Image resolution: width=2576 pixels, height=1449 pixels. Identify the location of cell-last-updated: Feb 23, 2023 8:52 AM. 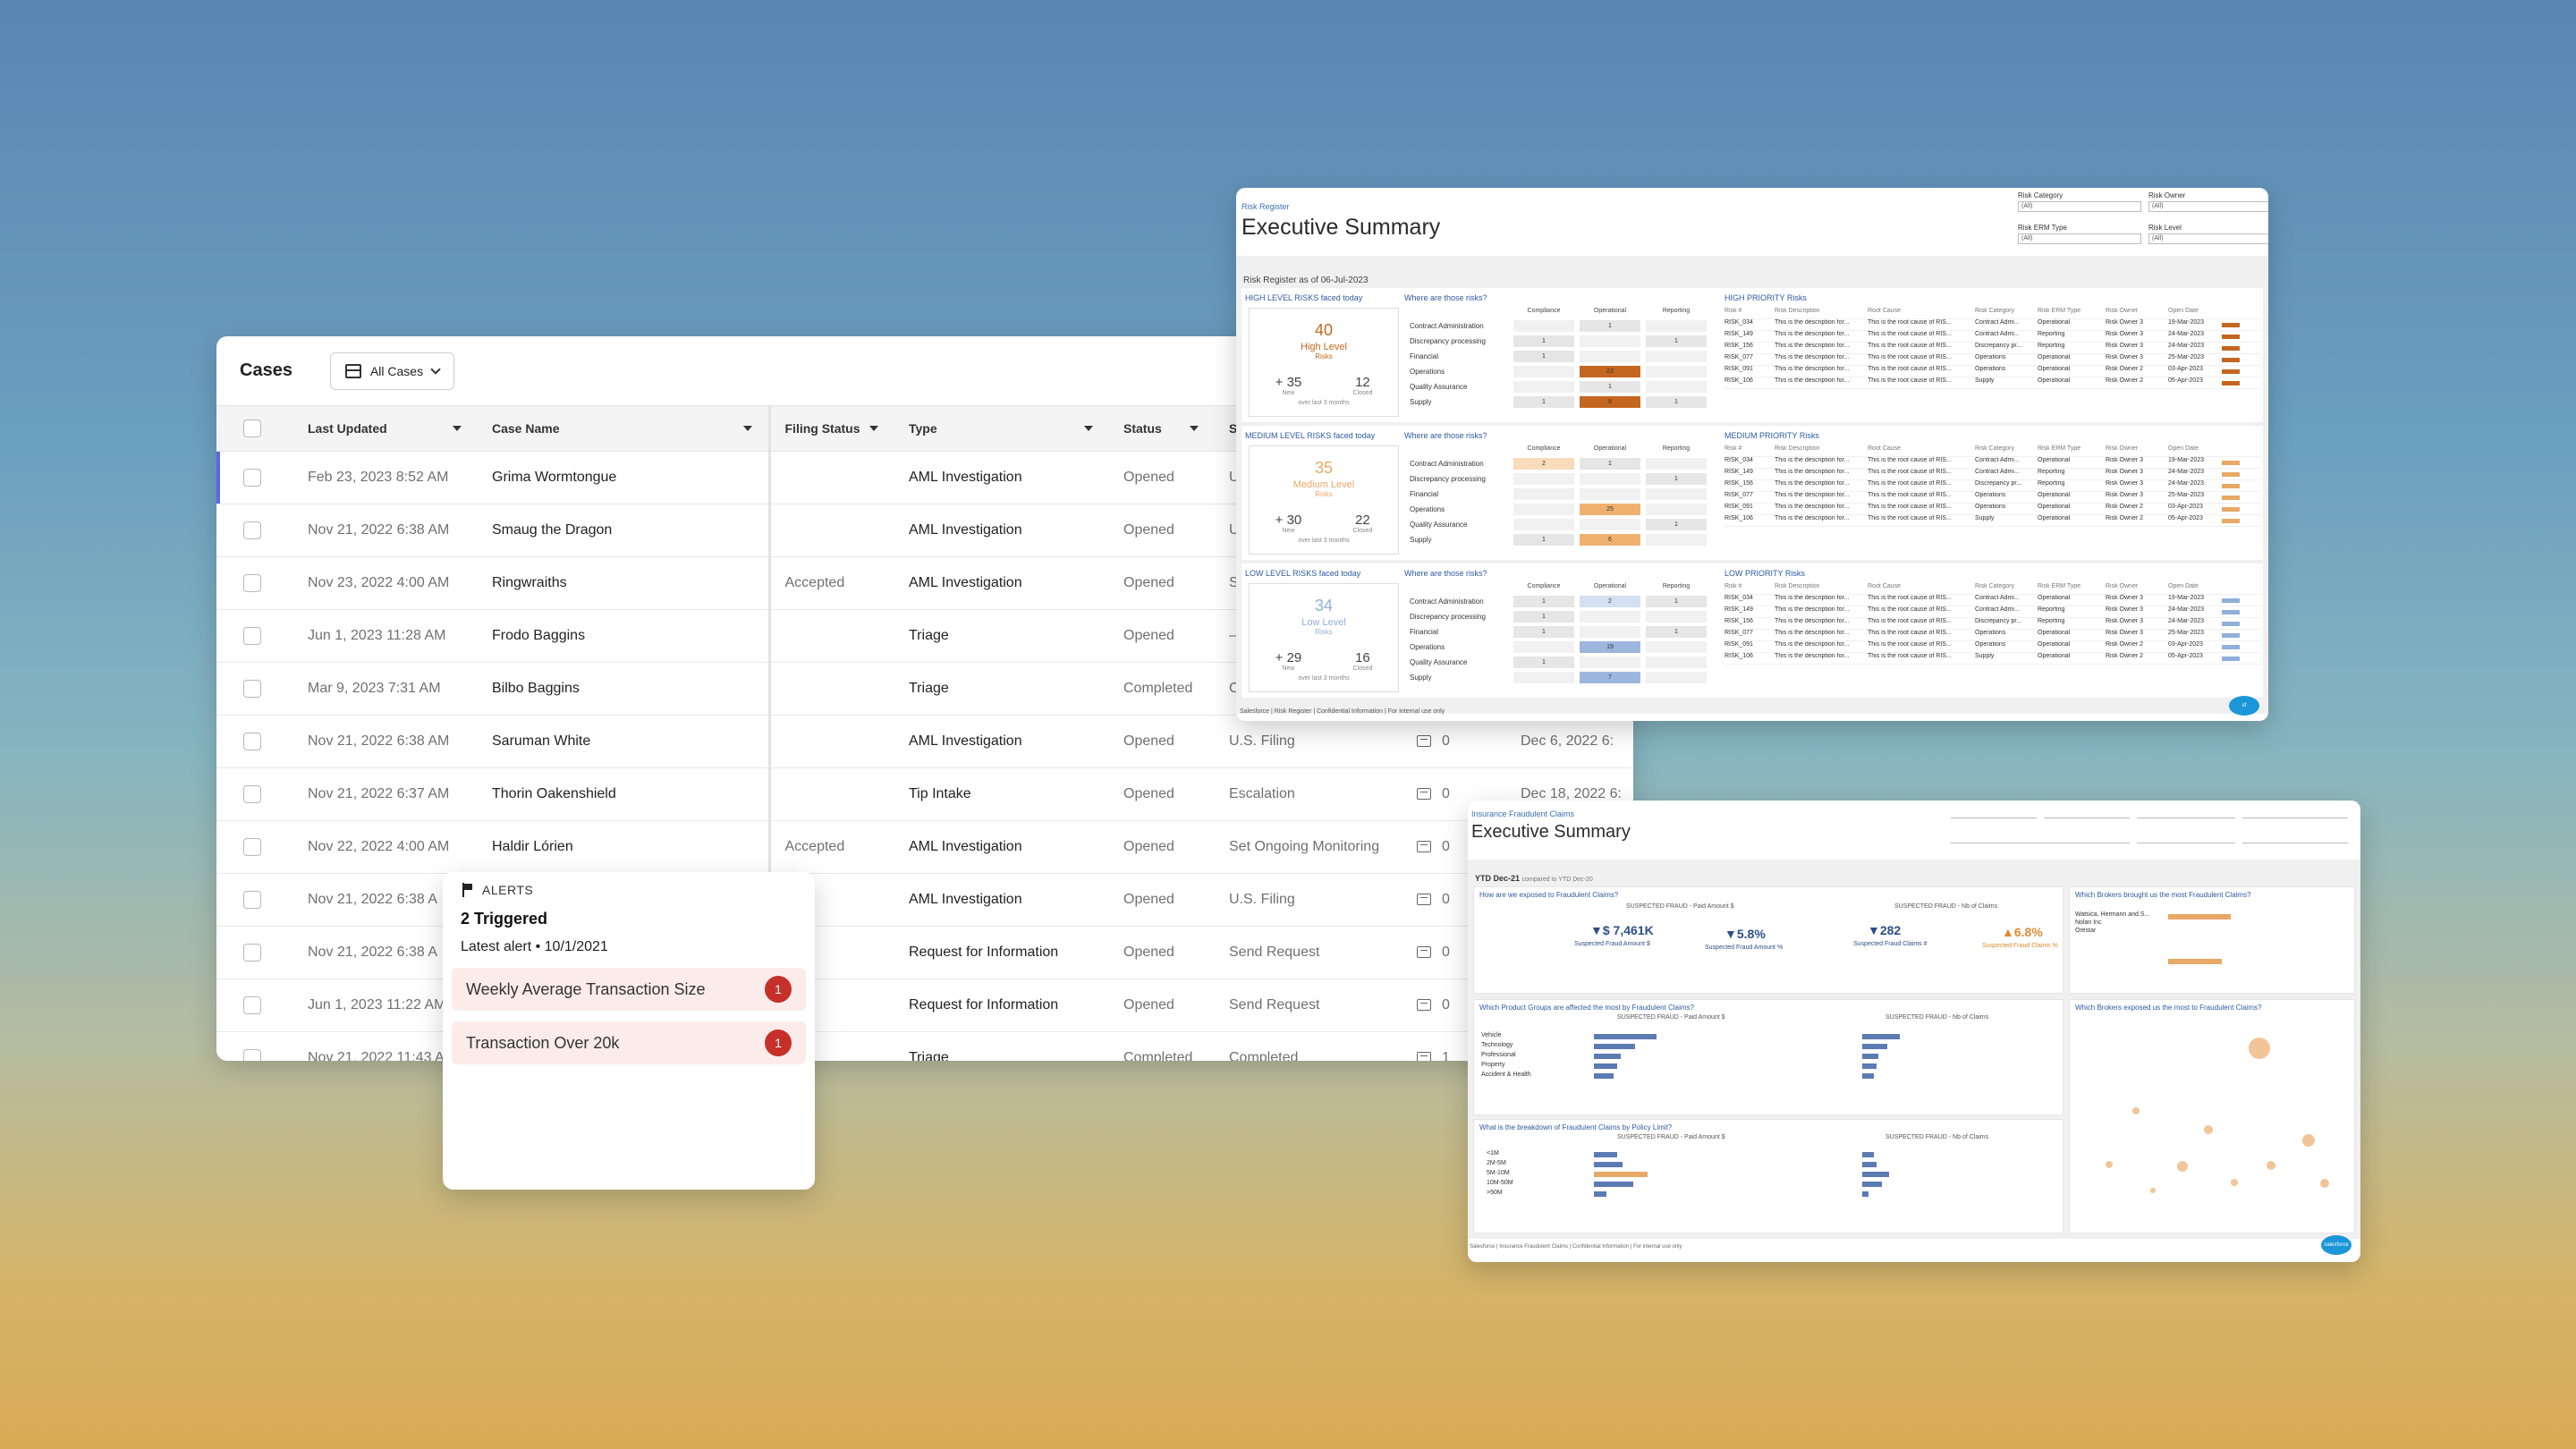
(385, 477).